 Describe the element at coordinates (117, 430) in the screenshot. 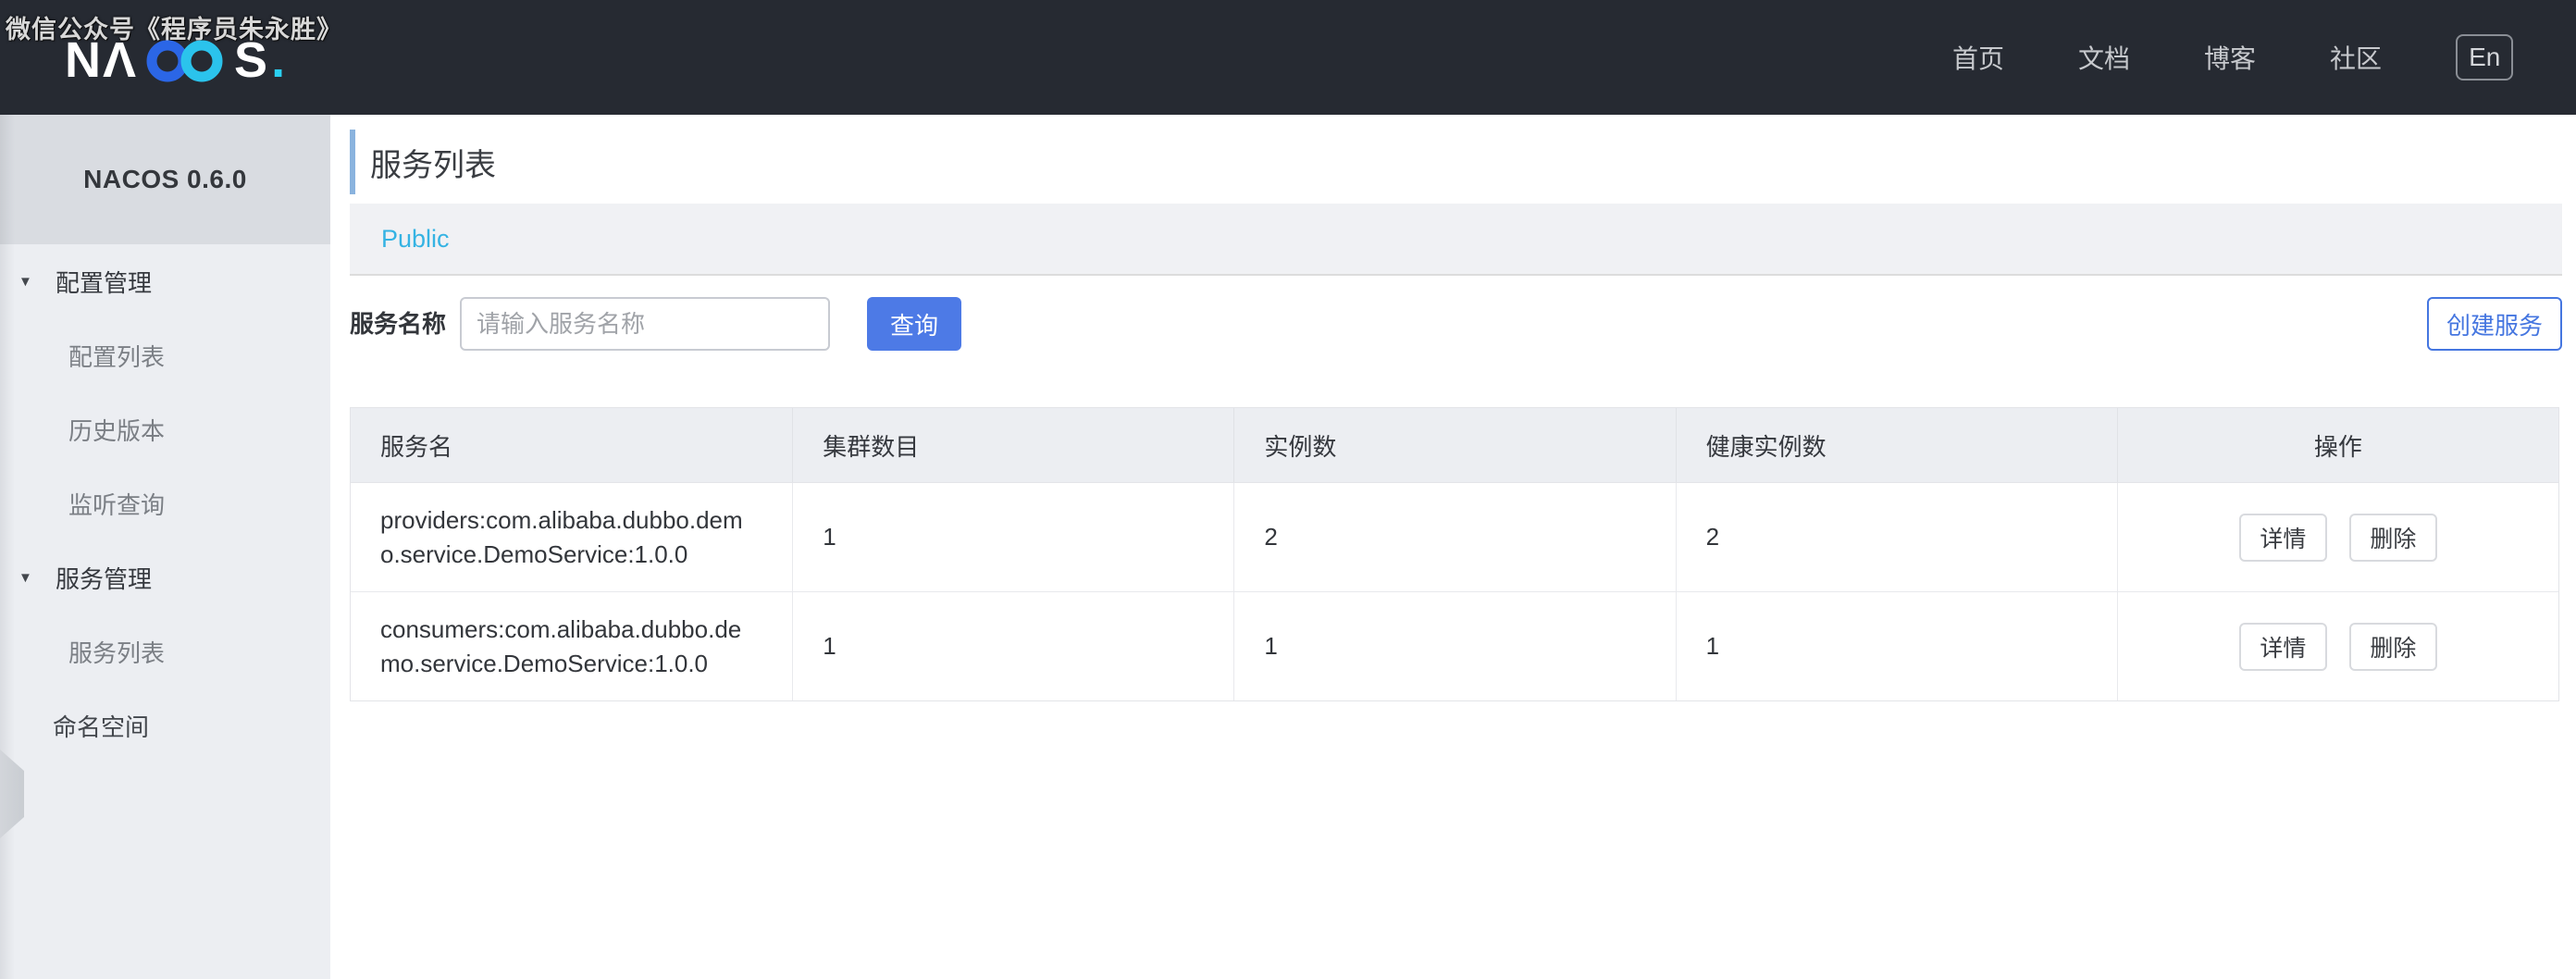

I see `sidebar-item-label: 历史版本` at that location.